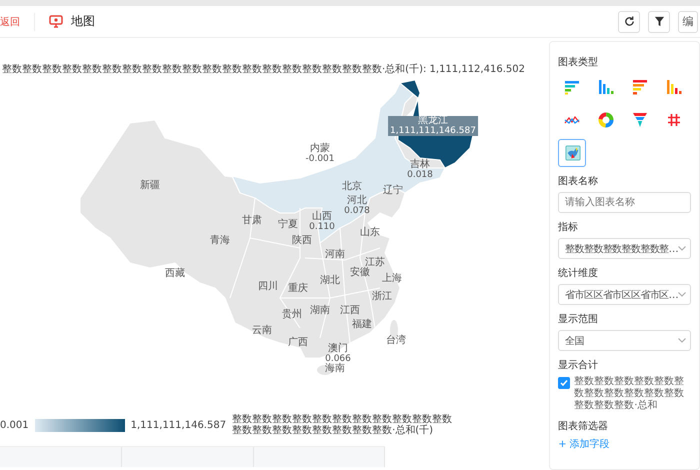  What do you see at coordinates (220, 241) in the screenshot?
I see `region-label: 青海` at bounding box center [220, 241].